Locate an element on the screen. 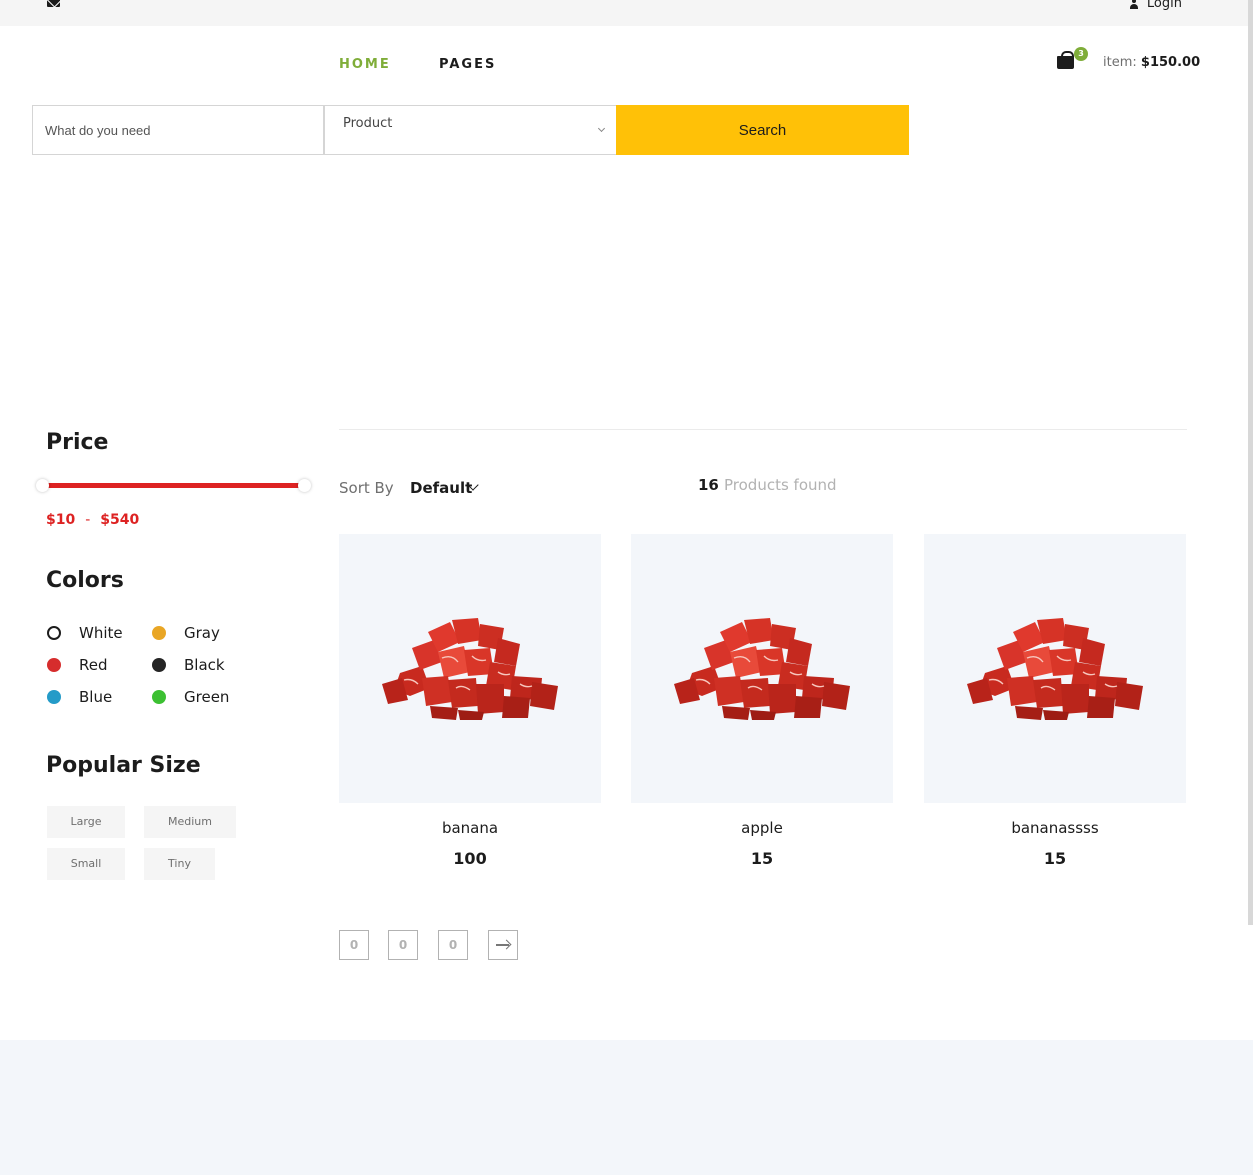  user-icon is located at coordinates (1134, 4).